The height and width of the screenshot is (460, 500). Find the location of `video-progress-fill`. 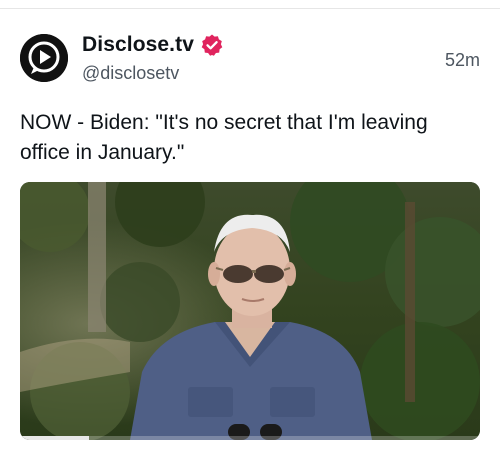

video-progress-fill is located at coordinates (54, 438).